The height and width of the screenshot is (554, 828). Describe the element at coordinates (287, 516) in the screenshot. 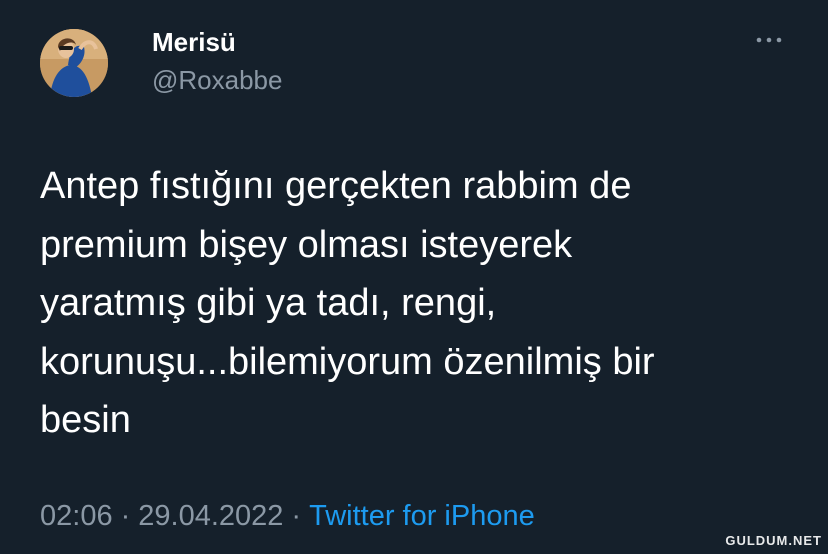

I see `tweet-metadata: 02:06 · 29.04.2022 · Twitter for iPhone` at that location.